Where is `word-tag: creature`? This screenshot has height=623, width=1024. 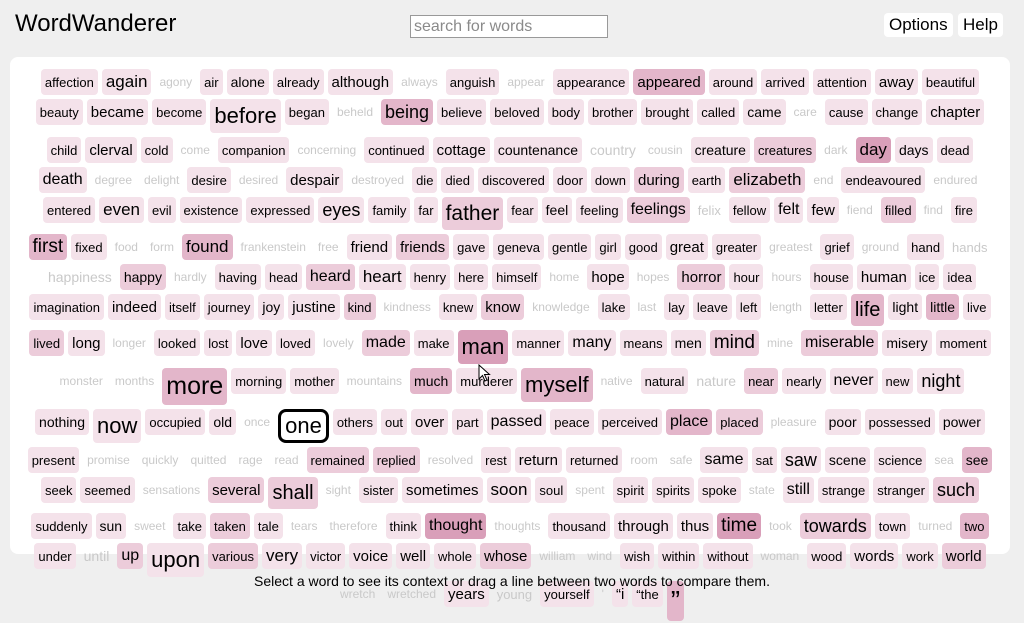 word-tag: creature is located at coordinates (720, 150).